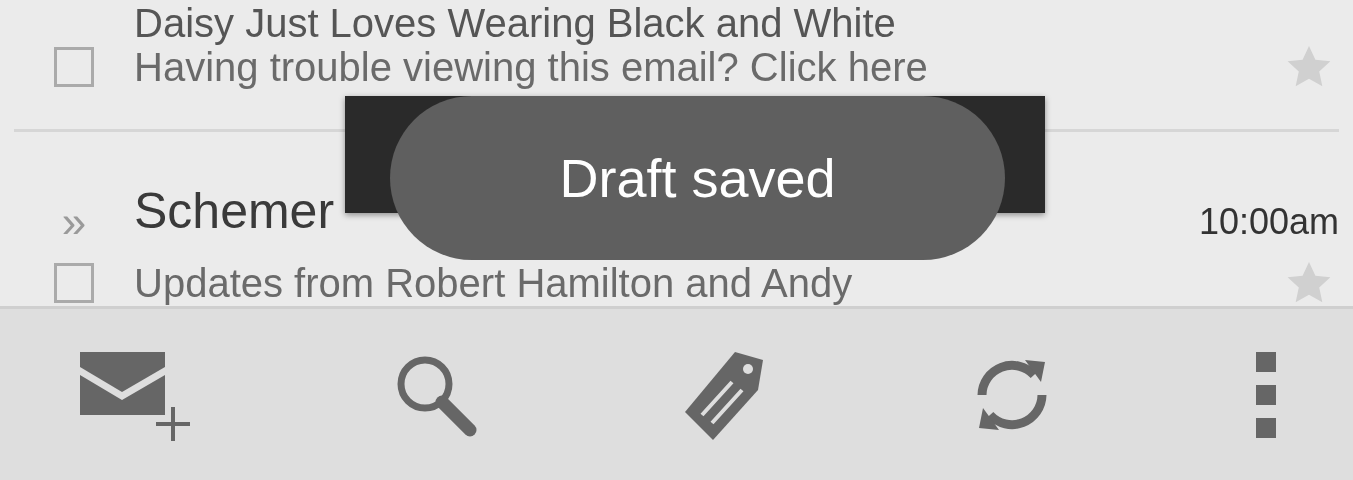  Describe the element at coordinates (74, 222) in the screenshot. I see `importance-marker: »` at that location.